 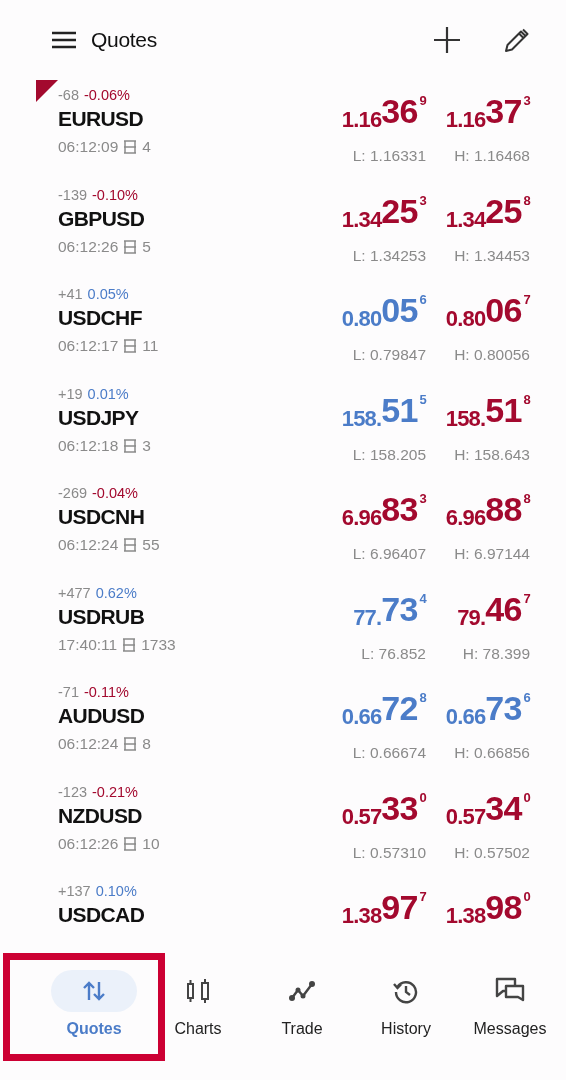 I want to click on nav-tab: Trade, so click(x=302, y=1022).